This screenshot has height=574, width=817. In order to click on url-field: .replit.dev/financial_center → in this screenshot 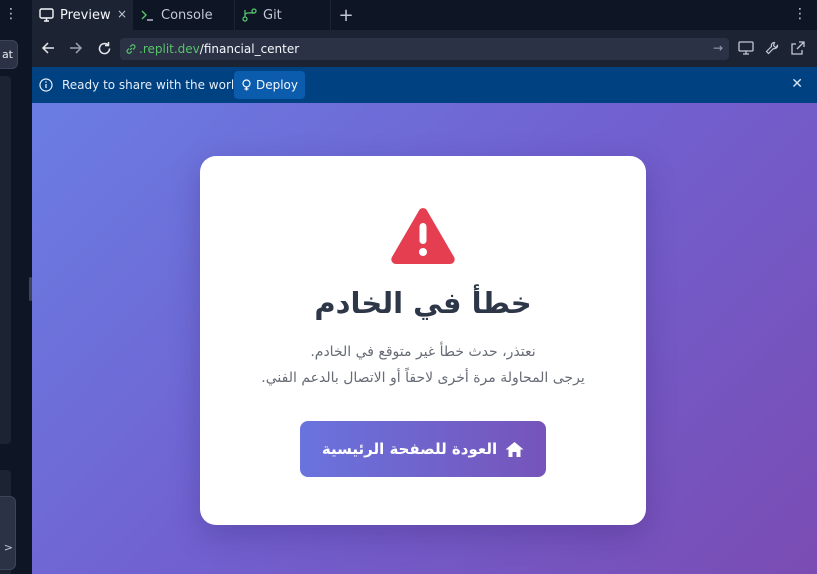, I will do `click(424, 49)`.